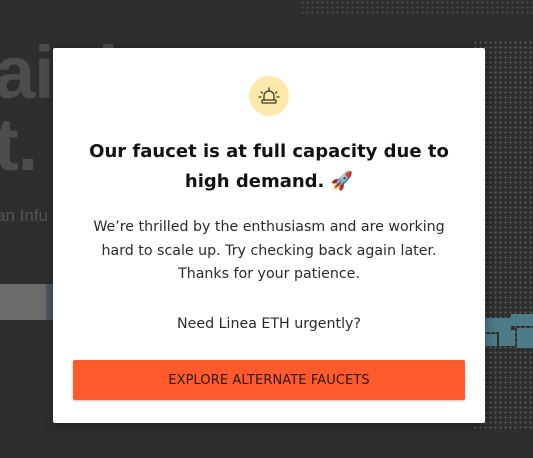 This screenshot has width=533, height=458. What do you see at coordinates (269, 324) in the screenshot?
I see `linea-eth-question: Need Linea ETH urgently?` at bounding box center [269, 324].